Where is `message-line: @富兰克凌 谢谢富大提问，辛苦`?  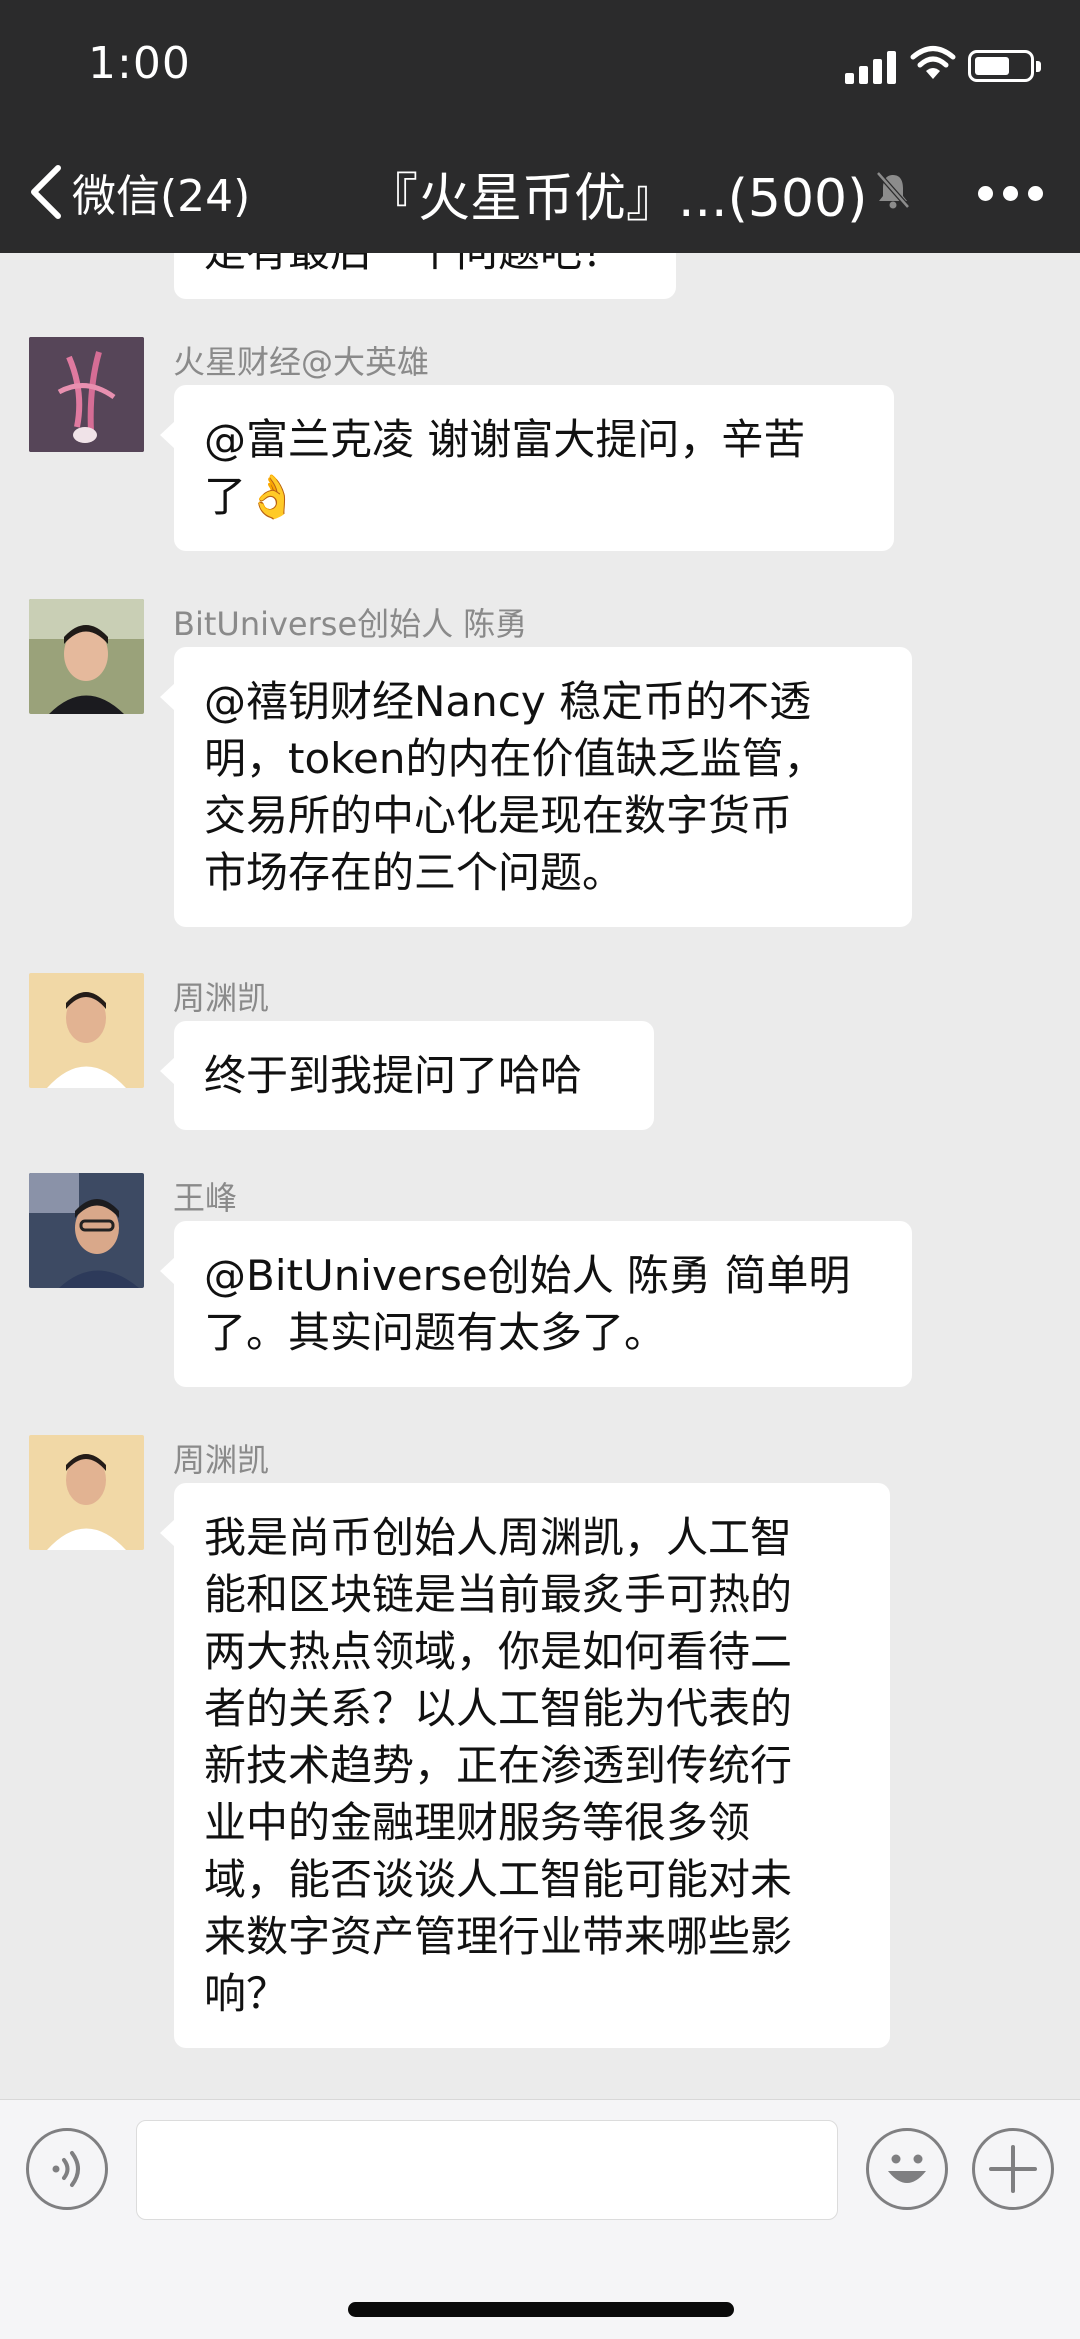 message-line: @富兰克凌 谢谢富大提问，辛苦 is located at coordinates (505, 439).